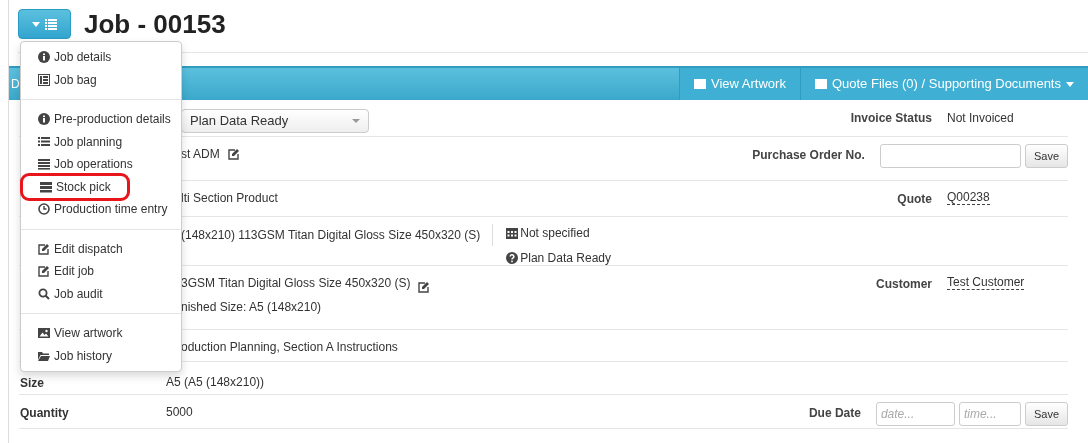 The height and width of the screenshot is (443, 1088). Describe the element at coordinates (179, 412) in the screenshot. I see `field-value: 5000` at that location.